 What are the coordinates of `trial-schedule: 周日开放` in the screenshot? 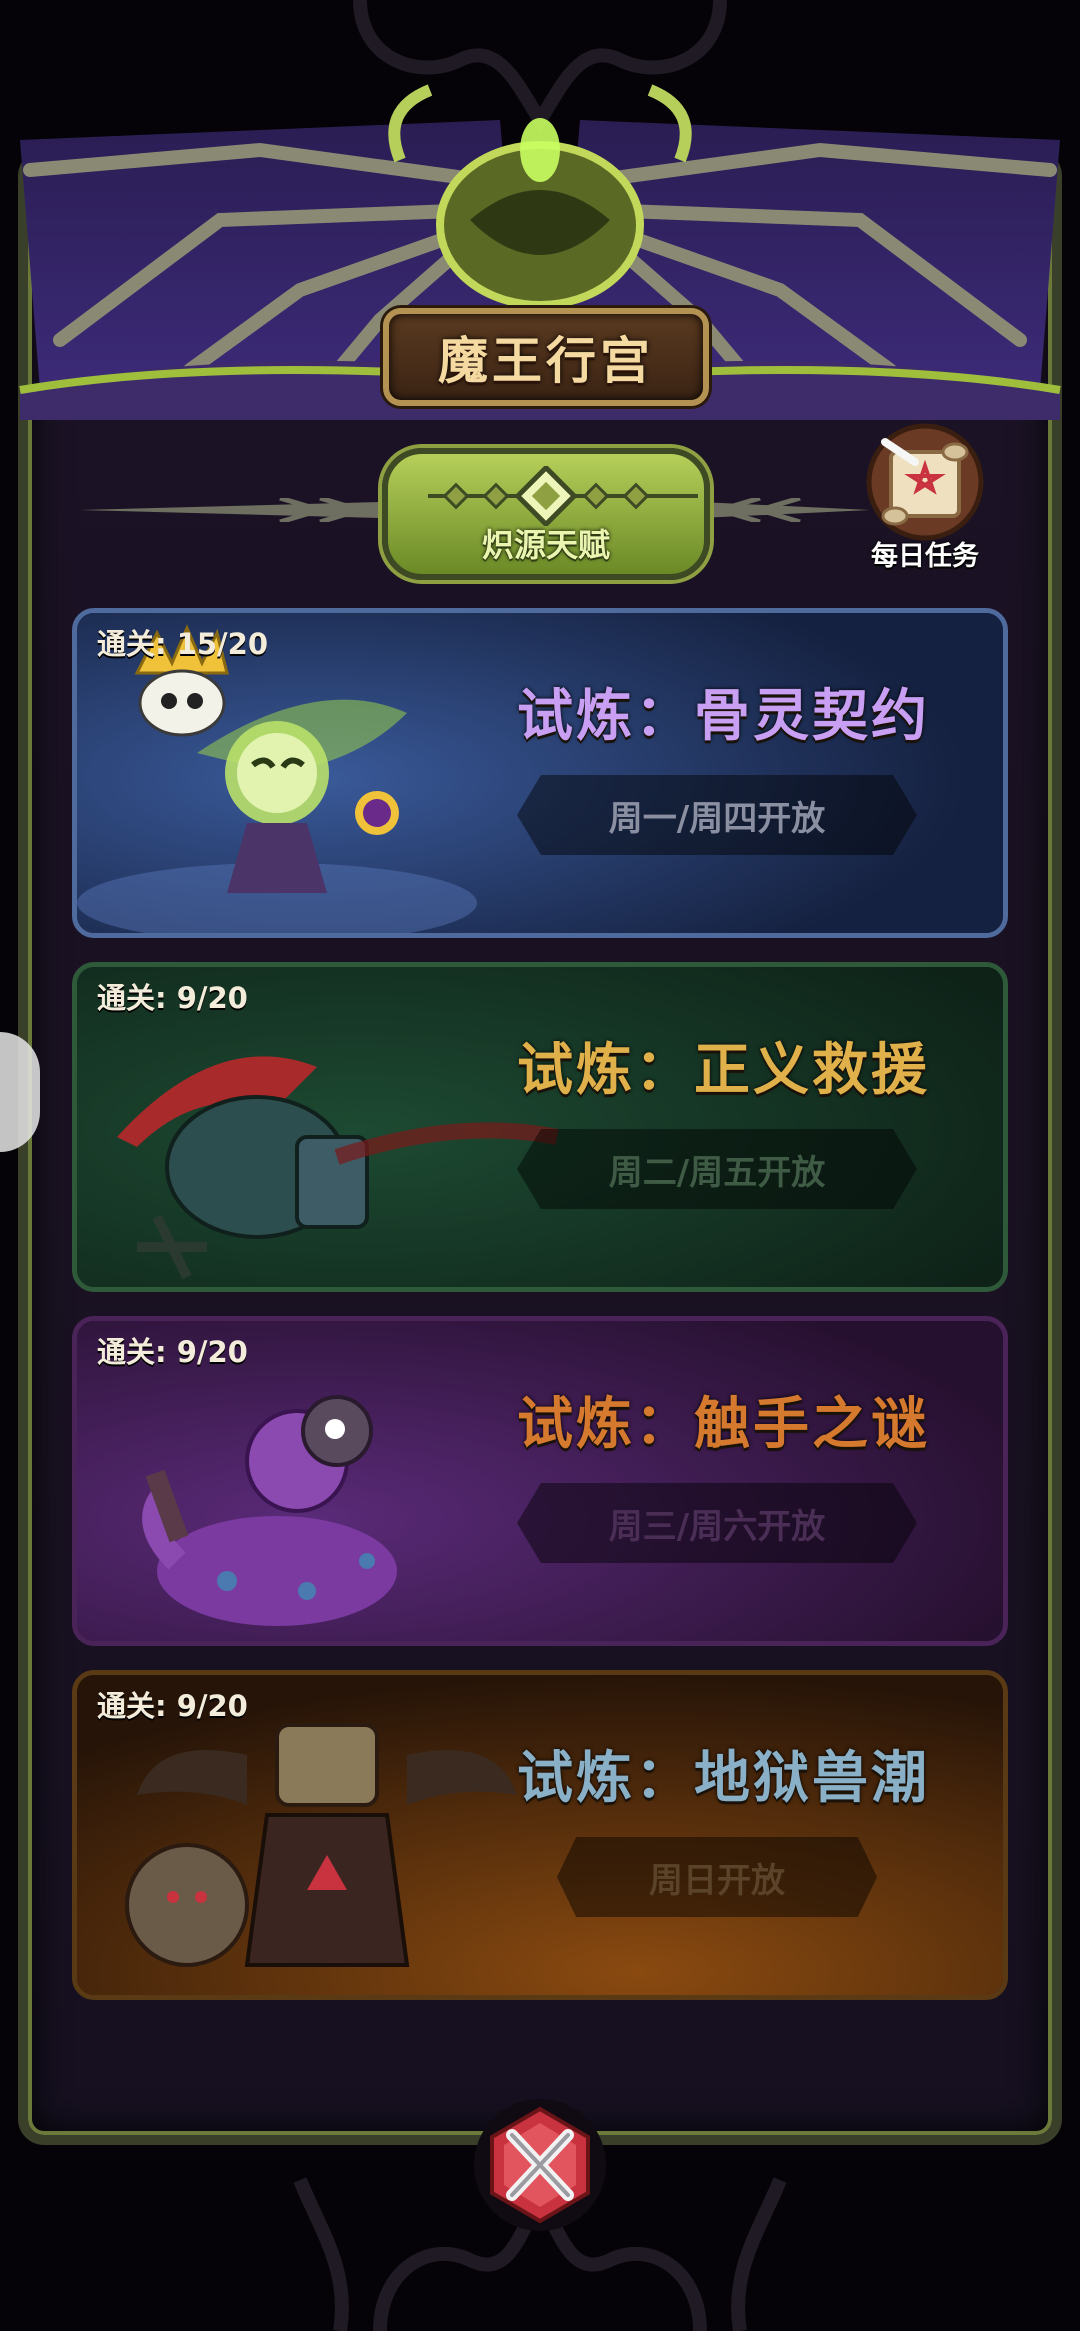 It's located at (717, 1877).